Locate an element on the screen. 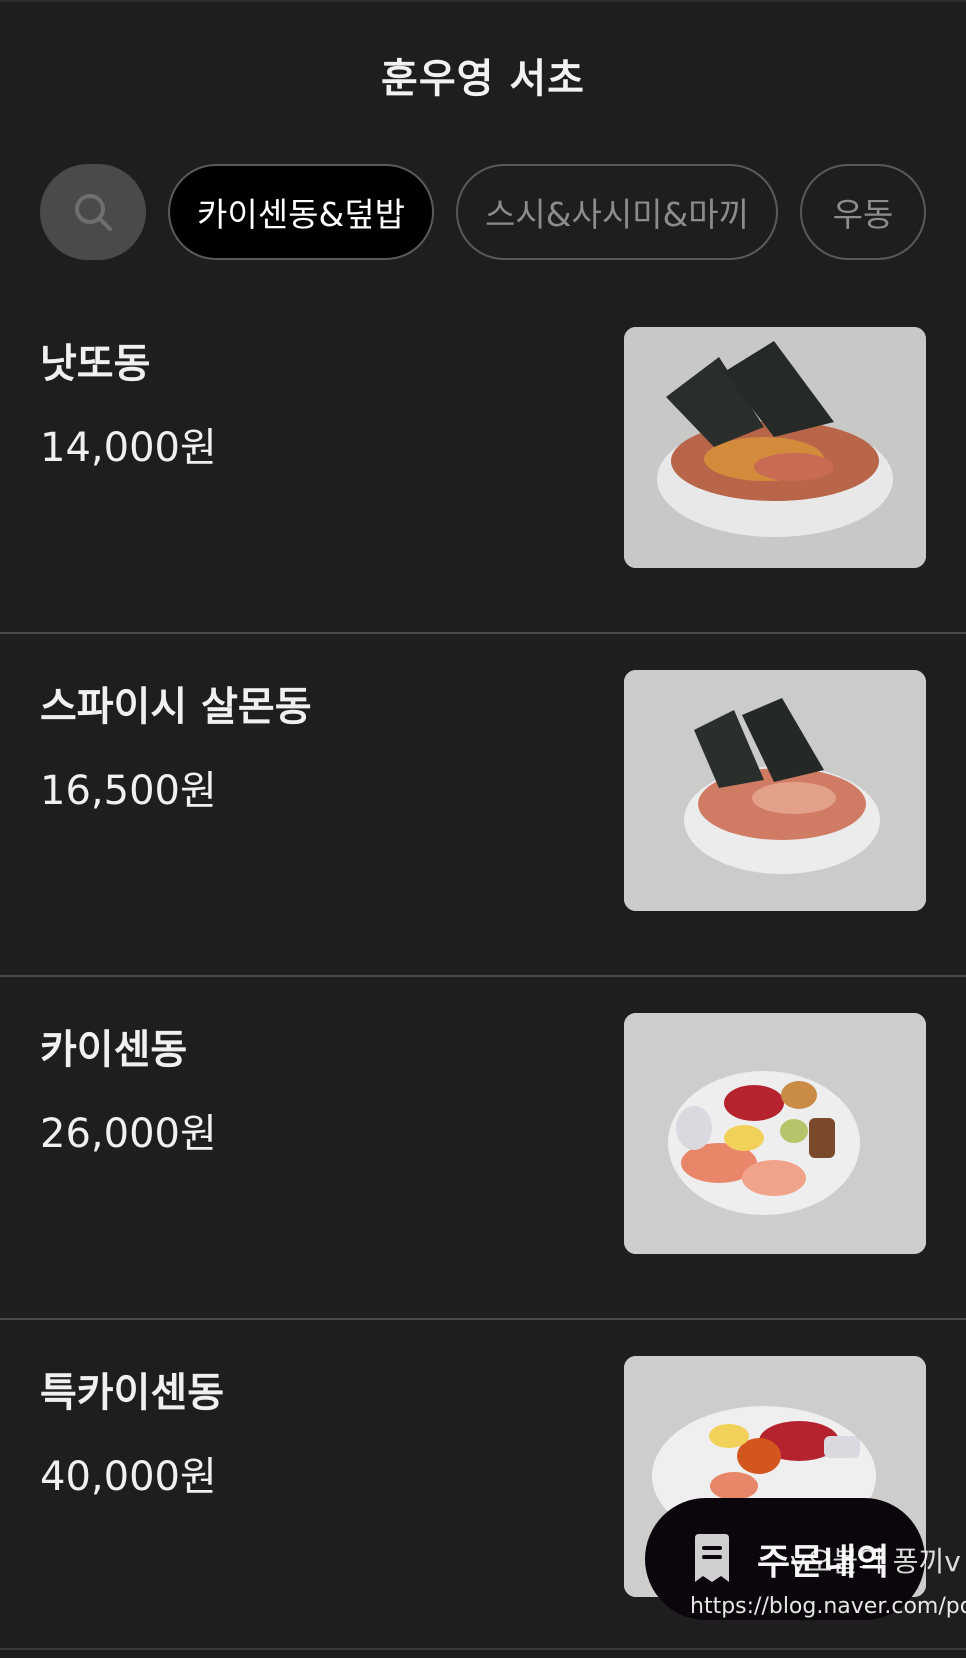  tab-kaisendong: 카이센동&덮밥 is located at coordinates (301, 212).